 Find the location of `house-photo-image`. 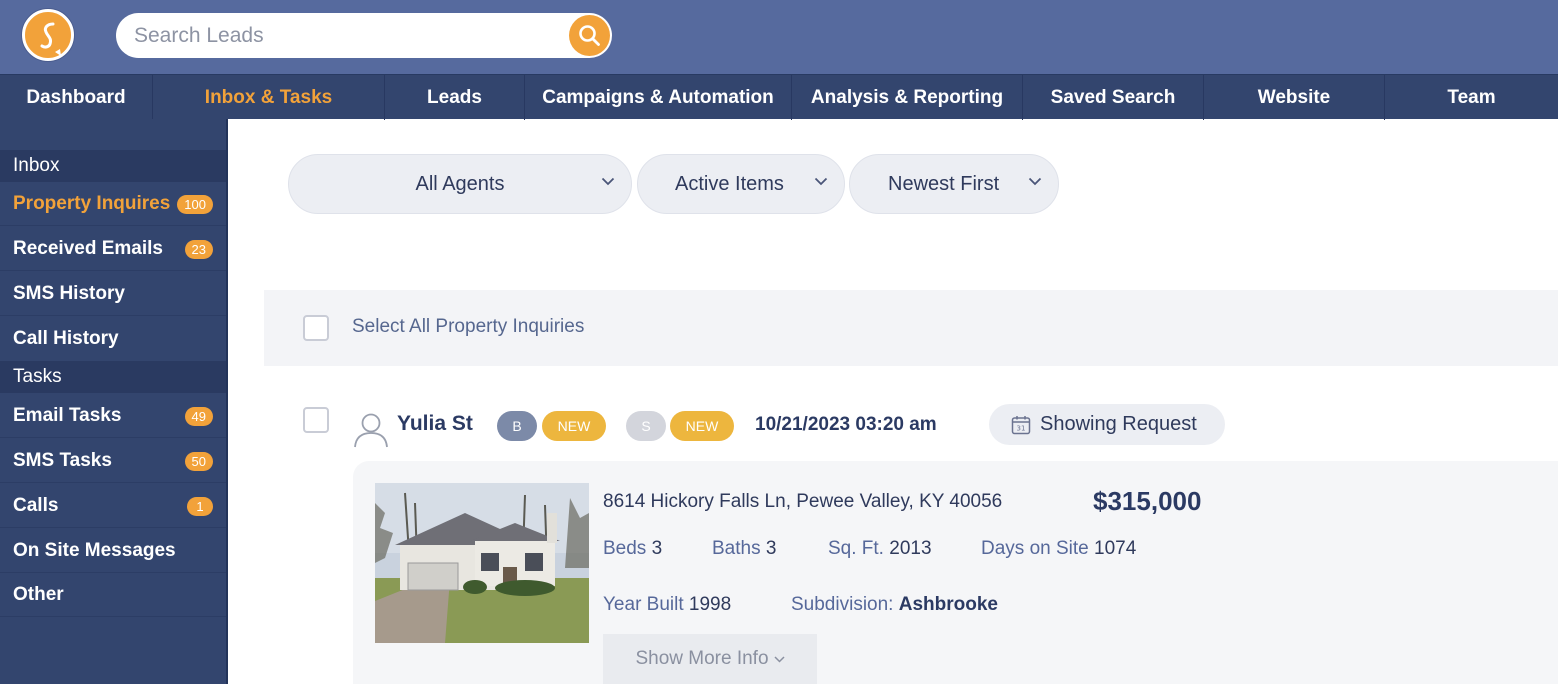

house-photo-image is located at coordinates (482, 563).